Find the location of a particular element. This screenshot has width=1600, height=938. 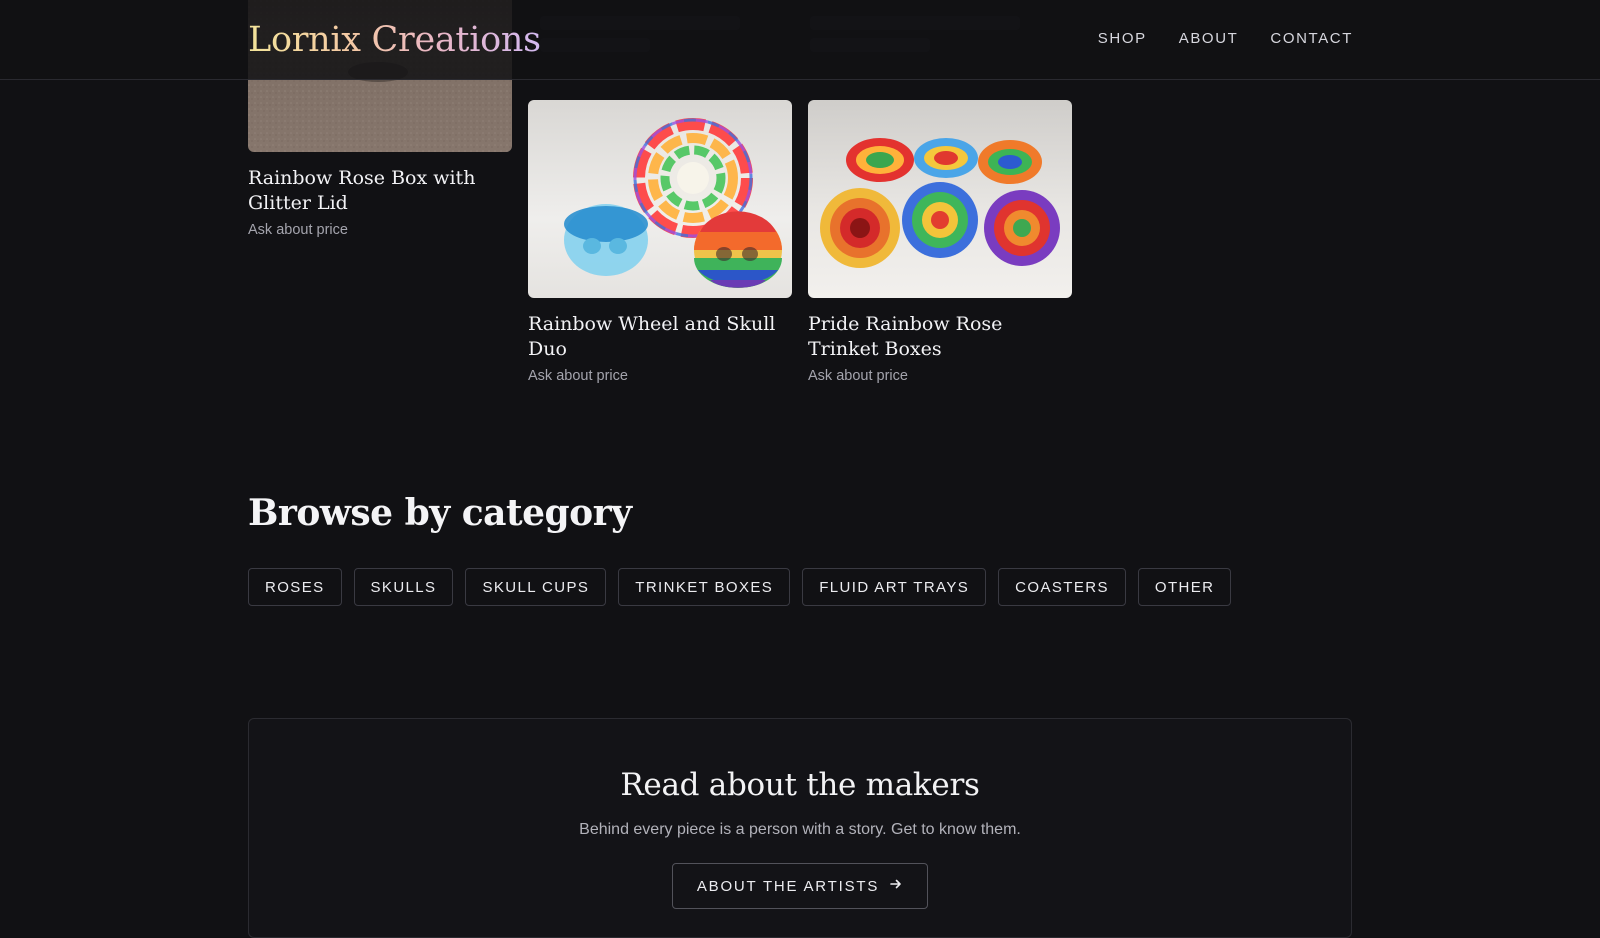

main-nav: SHOP ABOUT CONTACT is located at coordinates (1225, 38).